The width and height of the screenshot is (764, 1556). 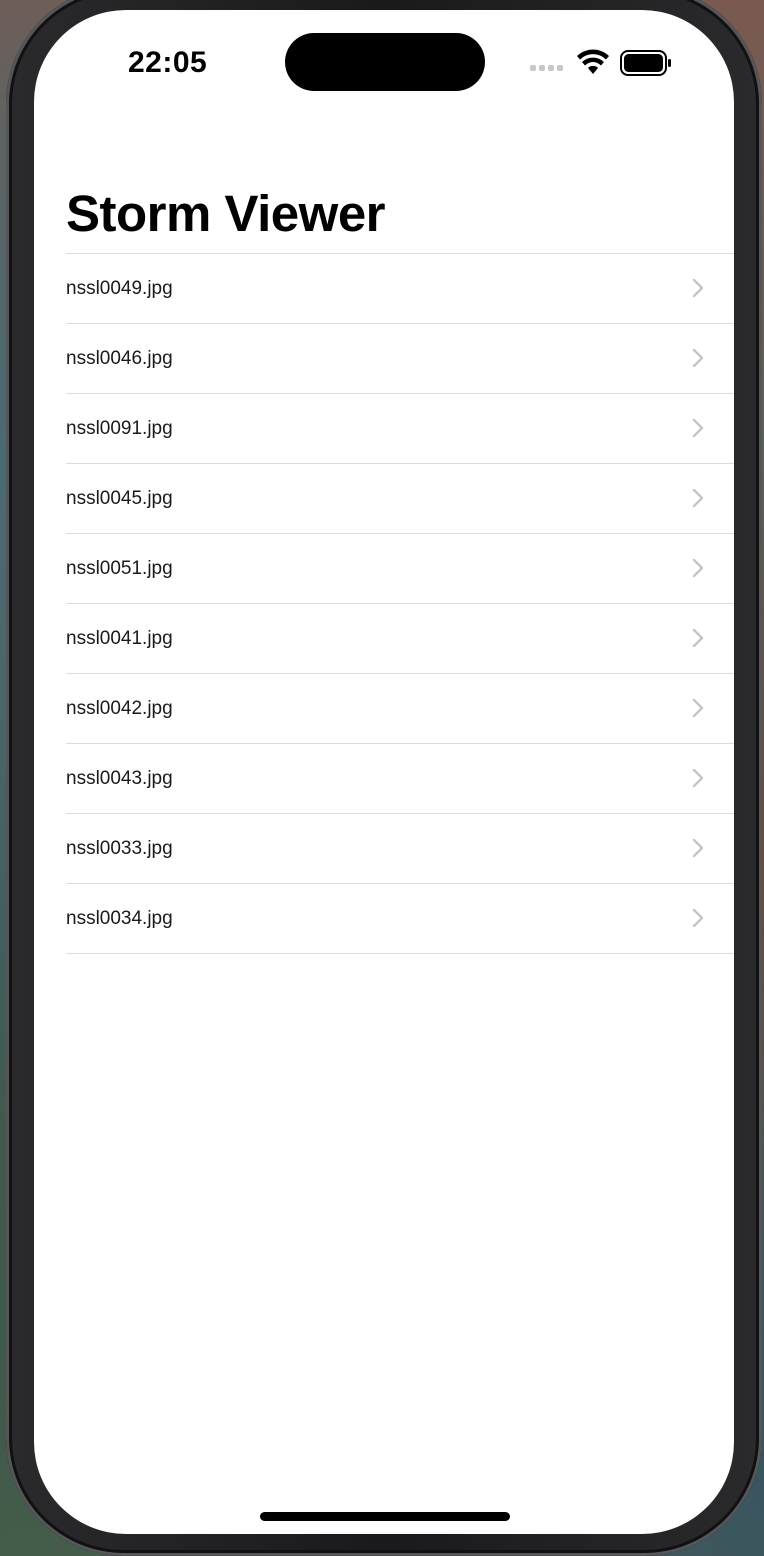 I want to click on list-item-label: nssl0033.jpg, so click(x=119, y=848).